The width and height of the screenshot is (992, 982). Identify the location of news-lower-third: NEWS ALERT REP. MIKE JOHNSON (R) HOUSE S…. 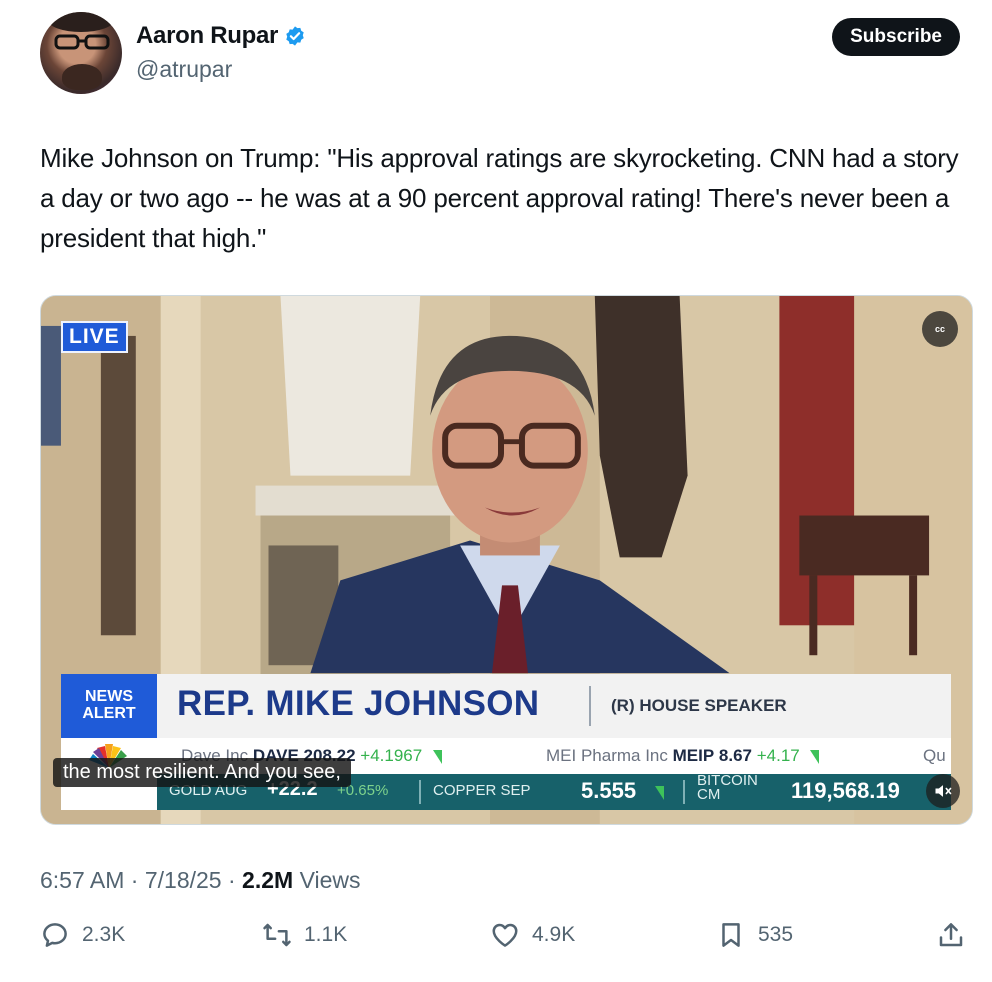
(506, 706).